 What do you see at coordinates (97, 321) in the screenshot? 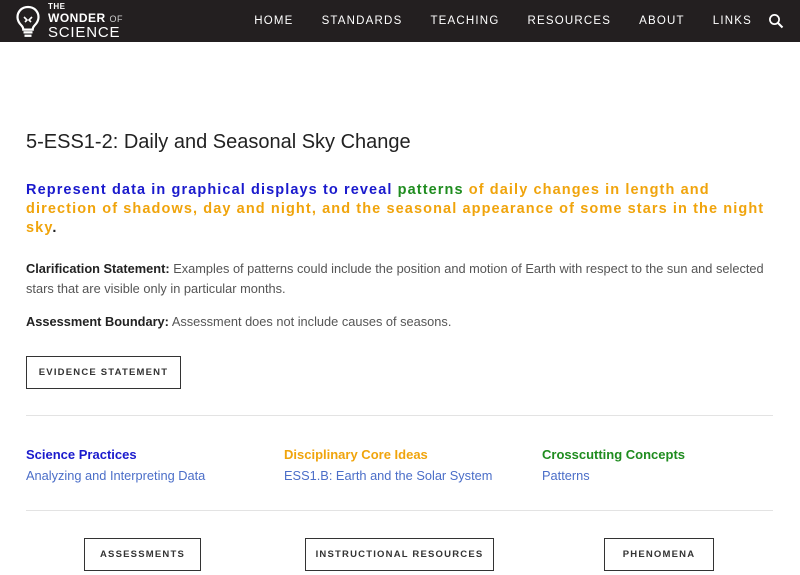
I see `boundary-label: Assessment Boundary:` at bounding box center [97, 321].